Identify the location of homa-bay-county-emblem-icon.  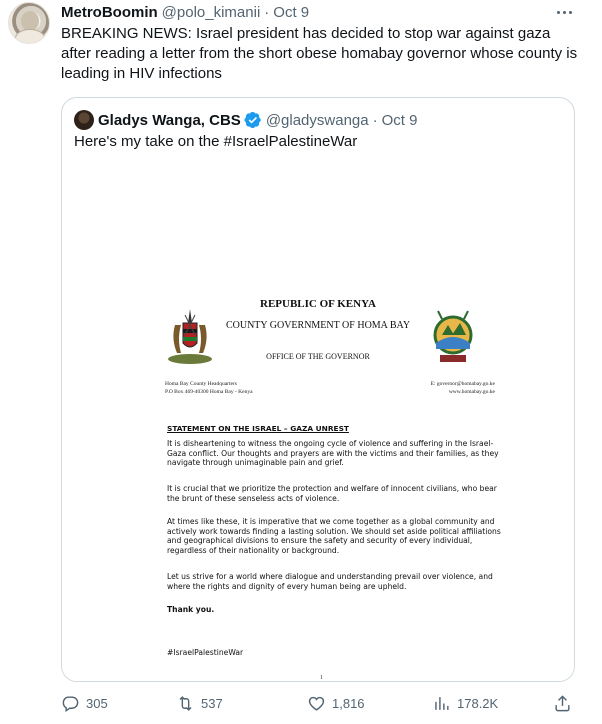
(453, 336).